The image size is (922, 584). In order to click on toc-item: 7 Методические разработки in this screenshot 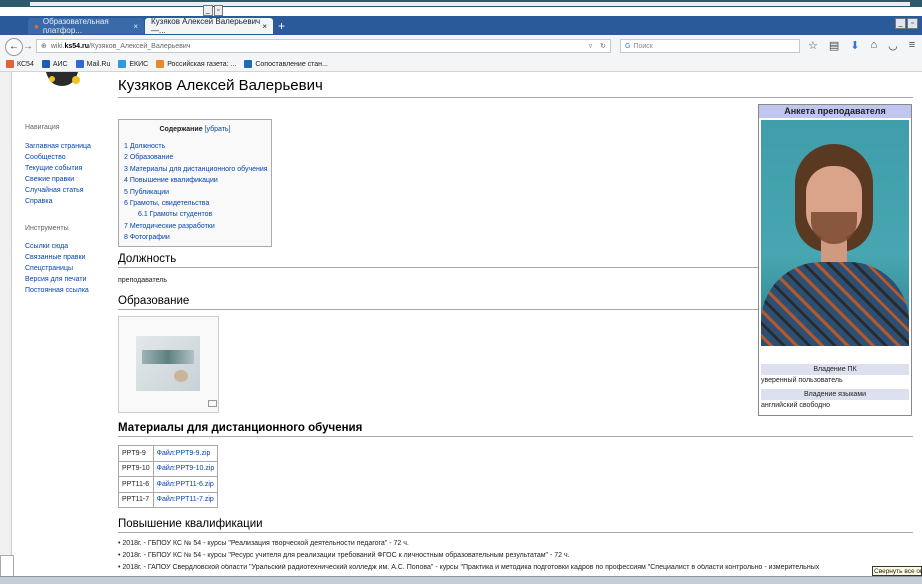, I will do `click(196, 226)`.